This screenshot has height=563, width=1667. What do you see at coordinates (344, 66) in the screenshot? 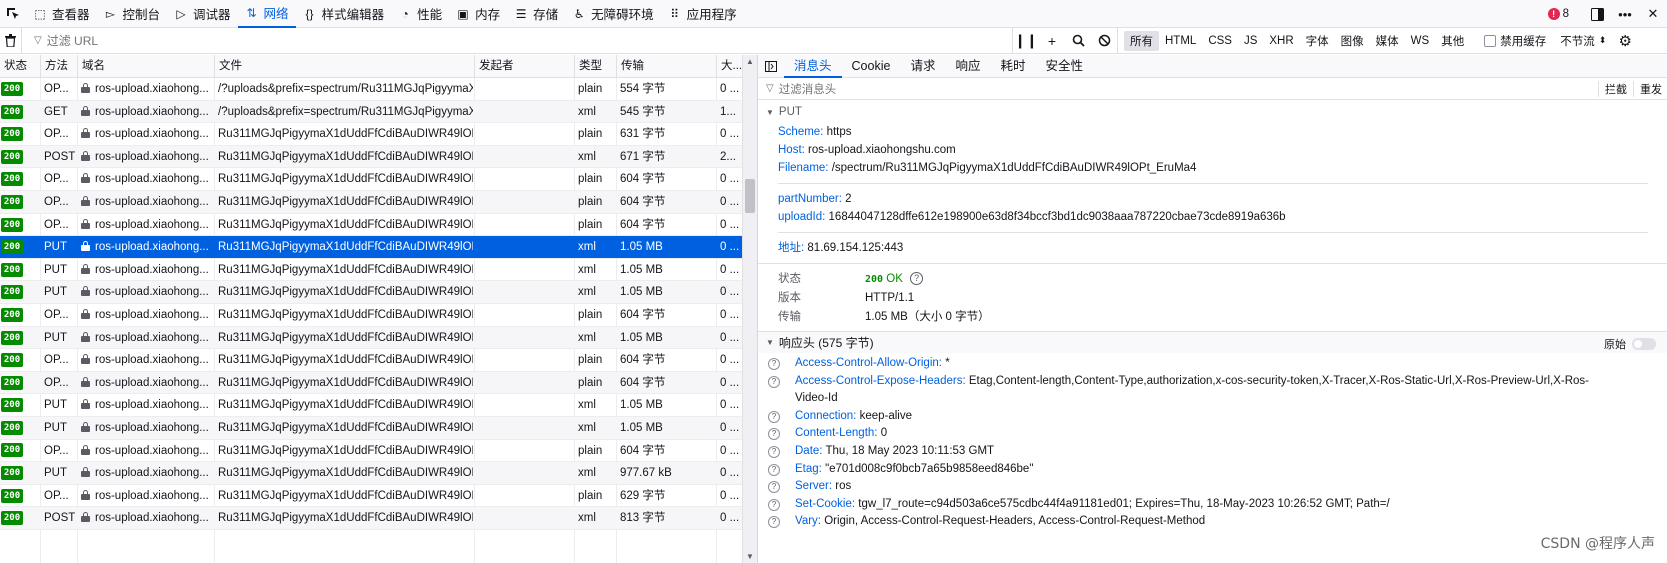
I see `column-header: 文件` at bounding box center [344, 66].